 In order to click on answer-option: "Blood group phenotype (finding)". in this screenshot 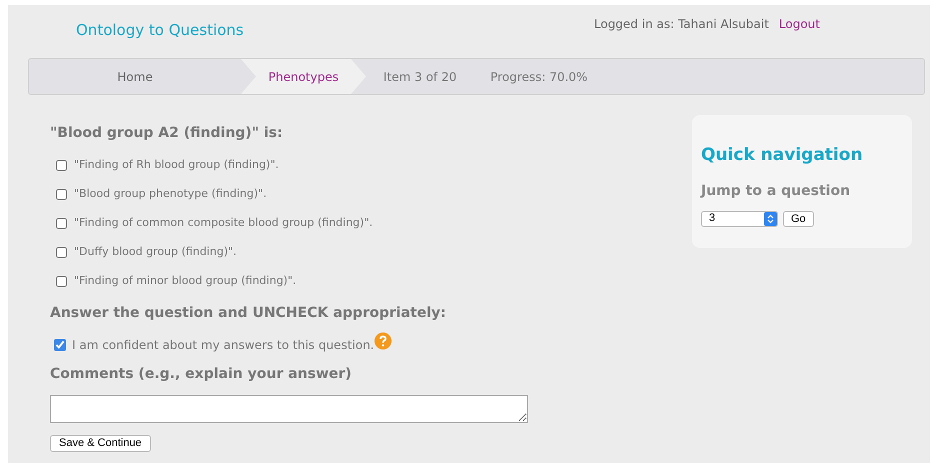, I will do `click(170, 194)`.